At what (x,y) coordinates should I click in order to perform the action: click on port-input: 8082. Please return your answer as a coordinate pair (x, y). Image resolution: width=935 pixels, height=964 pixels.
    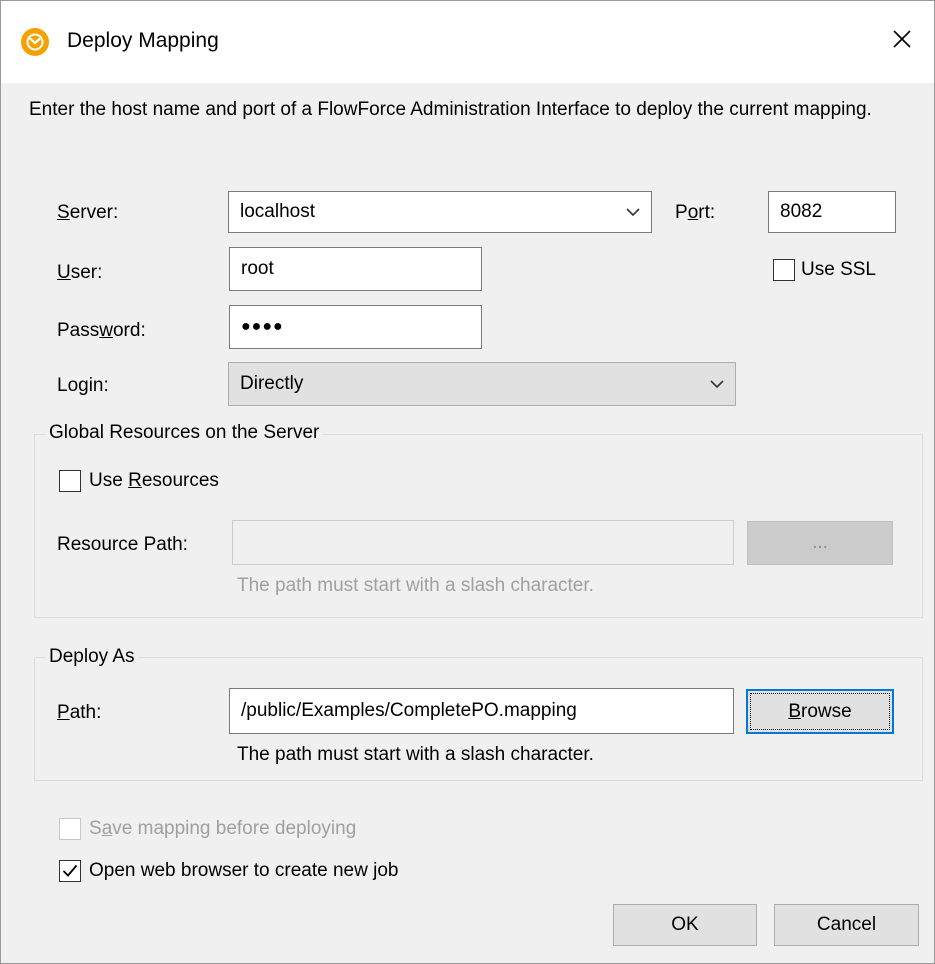
    Looking at the image, I should click on (832, 212).